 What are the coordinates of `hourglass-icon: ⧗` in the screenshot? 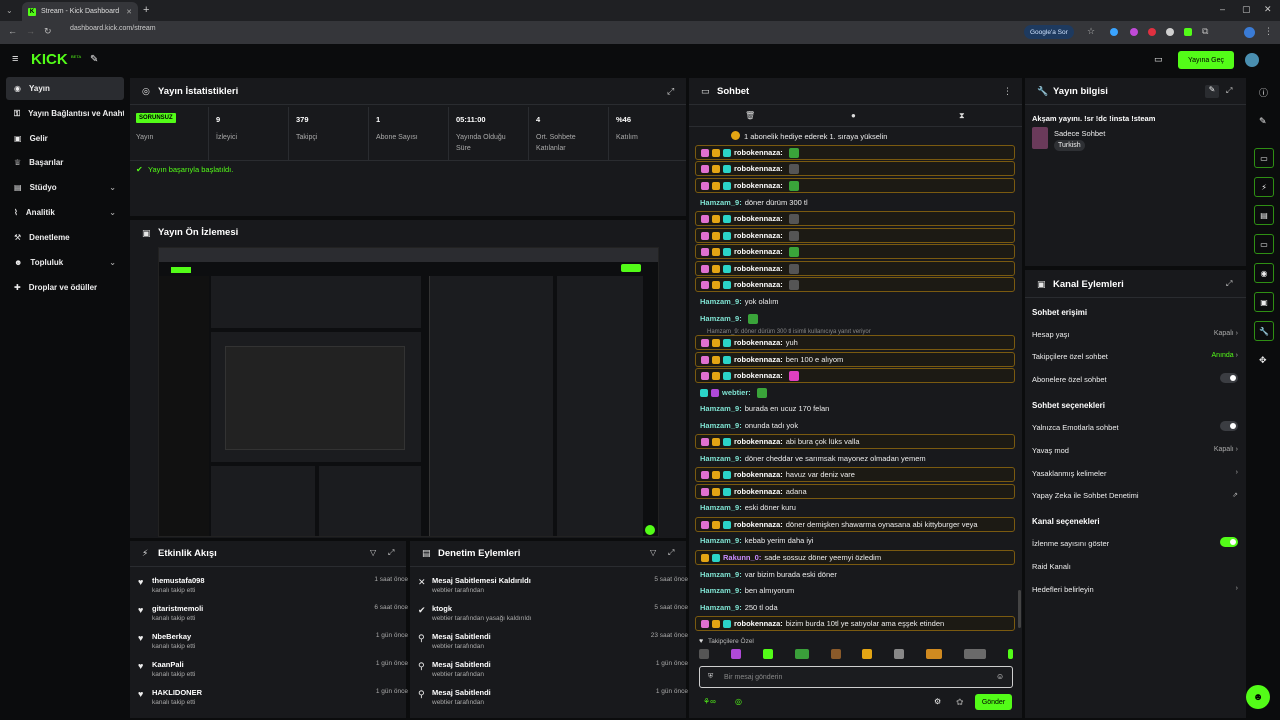 It's located at (962, 116).